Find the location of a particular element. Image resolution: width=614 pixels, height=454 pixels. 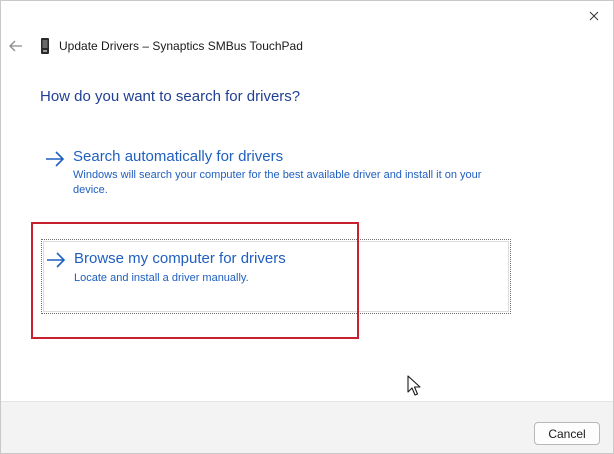

arrow-right-icon is located at coordinates (55, 159).